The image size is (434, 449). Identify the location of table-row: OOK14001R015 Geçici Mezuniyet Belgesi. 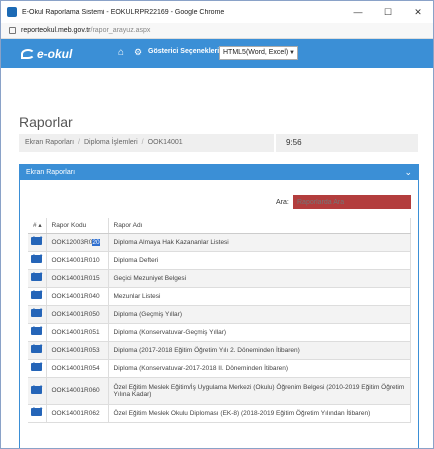
(219, 278).